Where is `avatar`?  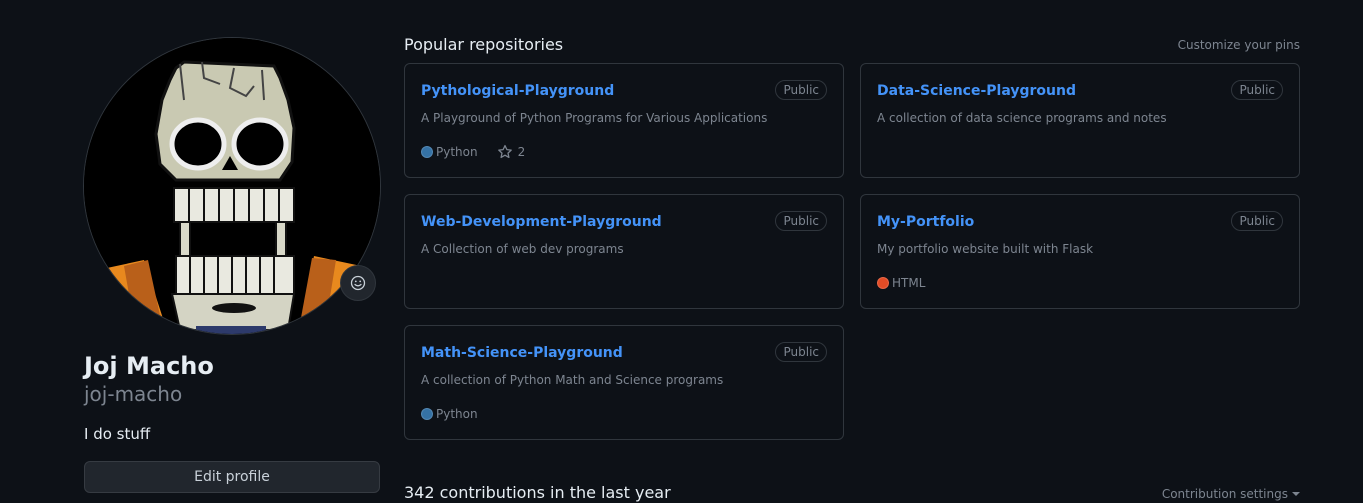 avatar is located at coordinates (232, 186).